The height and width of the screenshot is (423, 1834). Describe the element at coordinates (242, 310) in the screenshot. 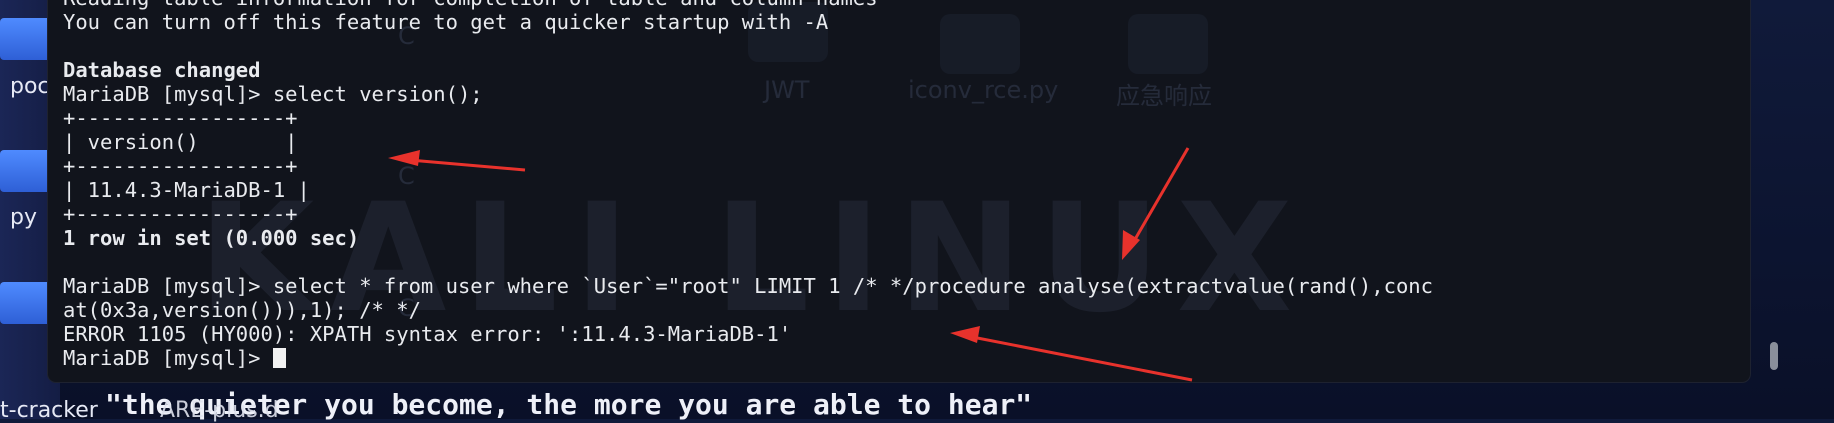

I see `terminal-line: at(0x3a,version())),1); /* */` at that location.